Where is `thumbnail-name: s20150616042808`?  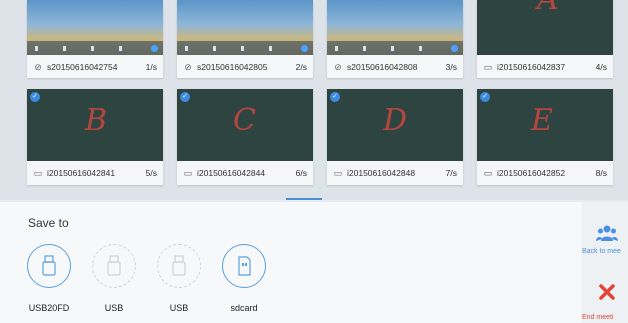
thumbnail-name: s20150616042808 is located at coordinates (382, 67).